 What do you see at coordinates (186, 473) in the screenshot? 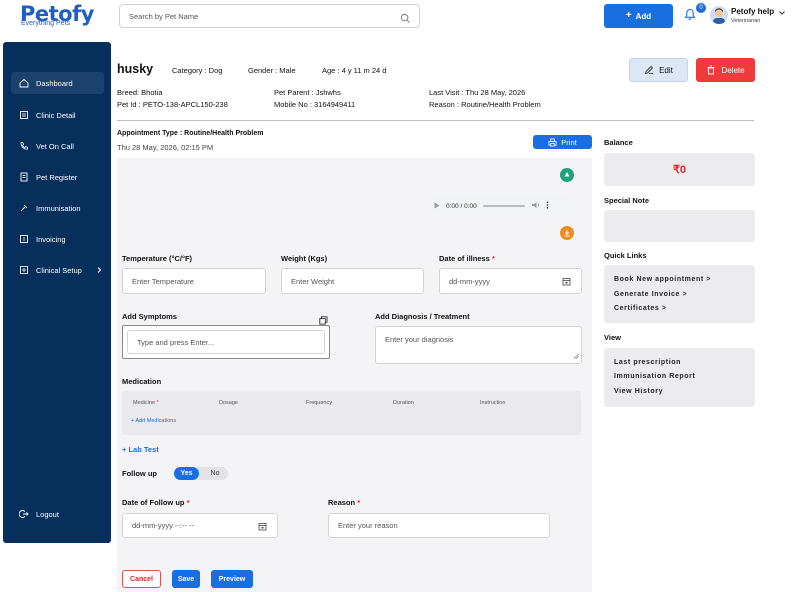
I see `follow-up-yes: Yes` at bounding box center [186, 473].